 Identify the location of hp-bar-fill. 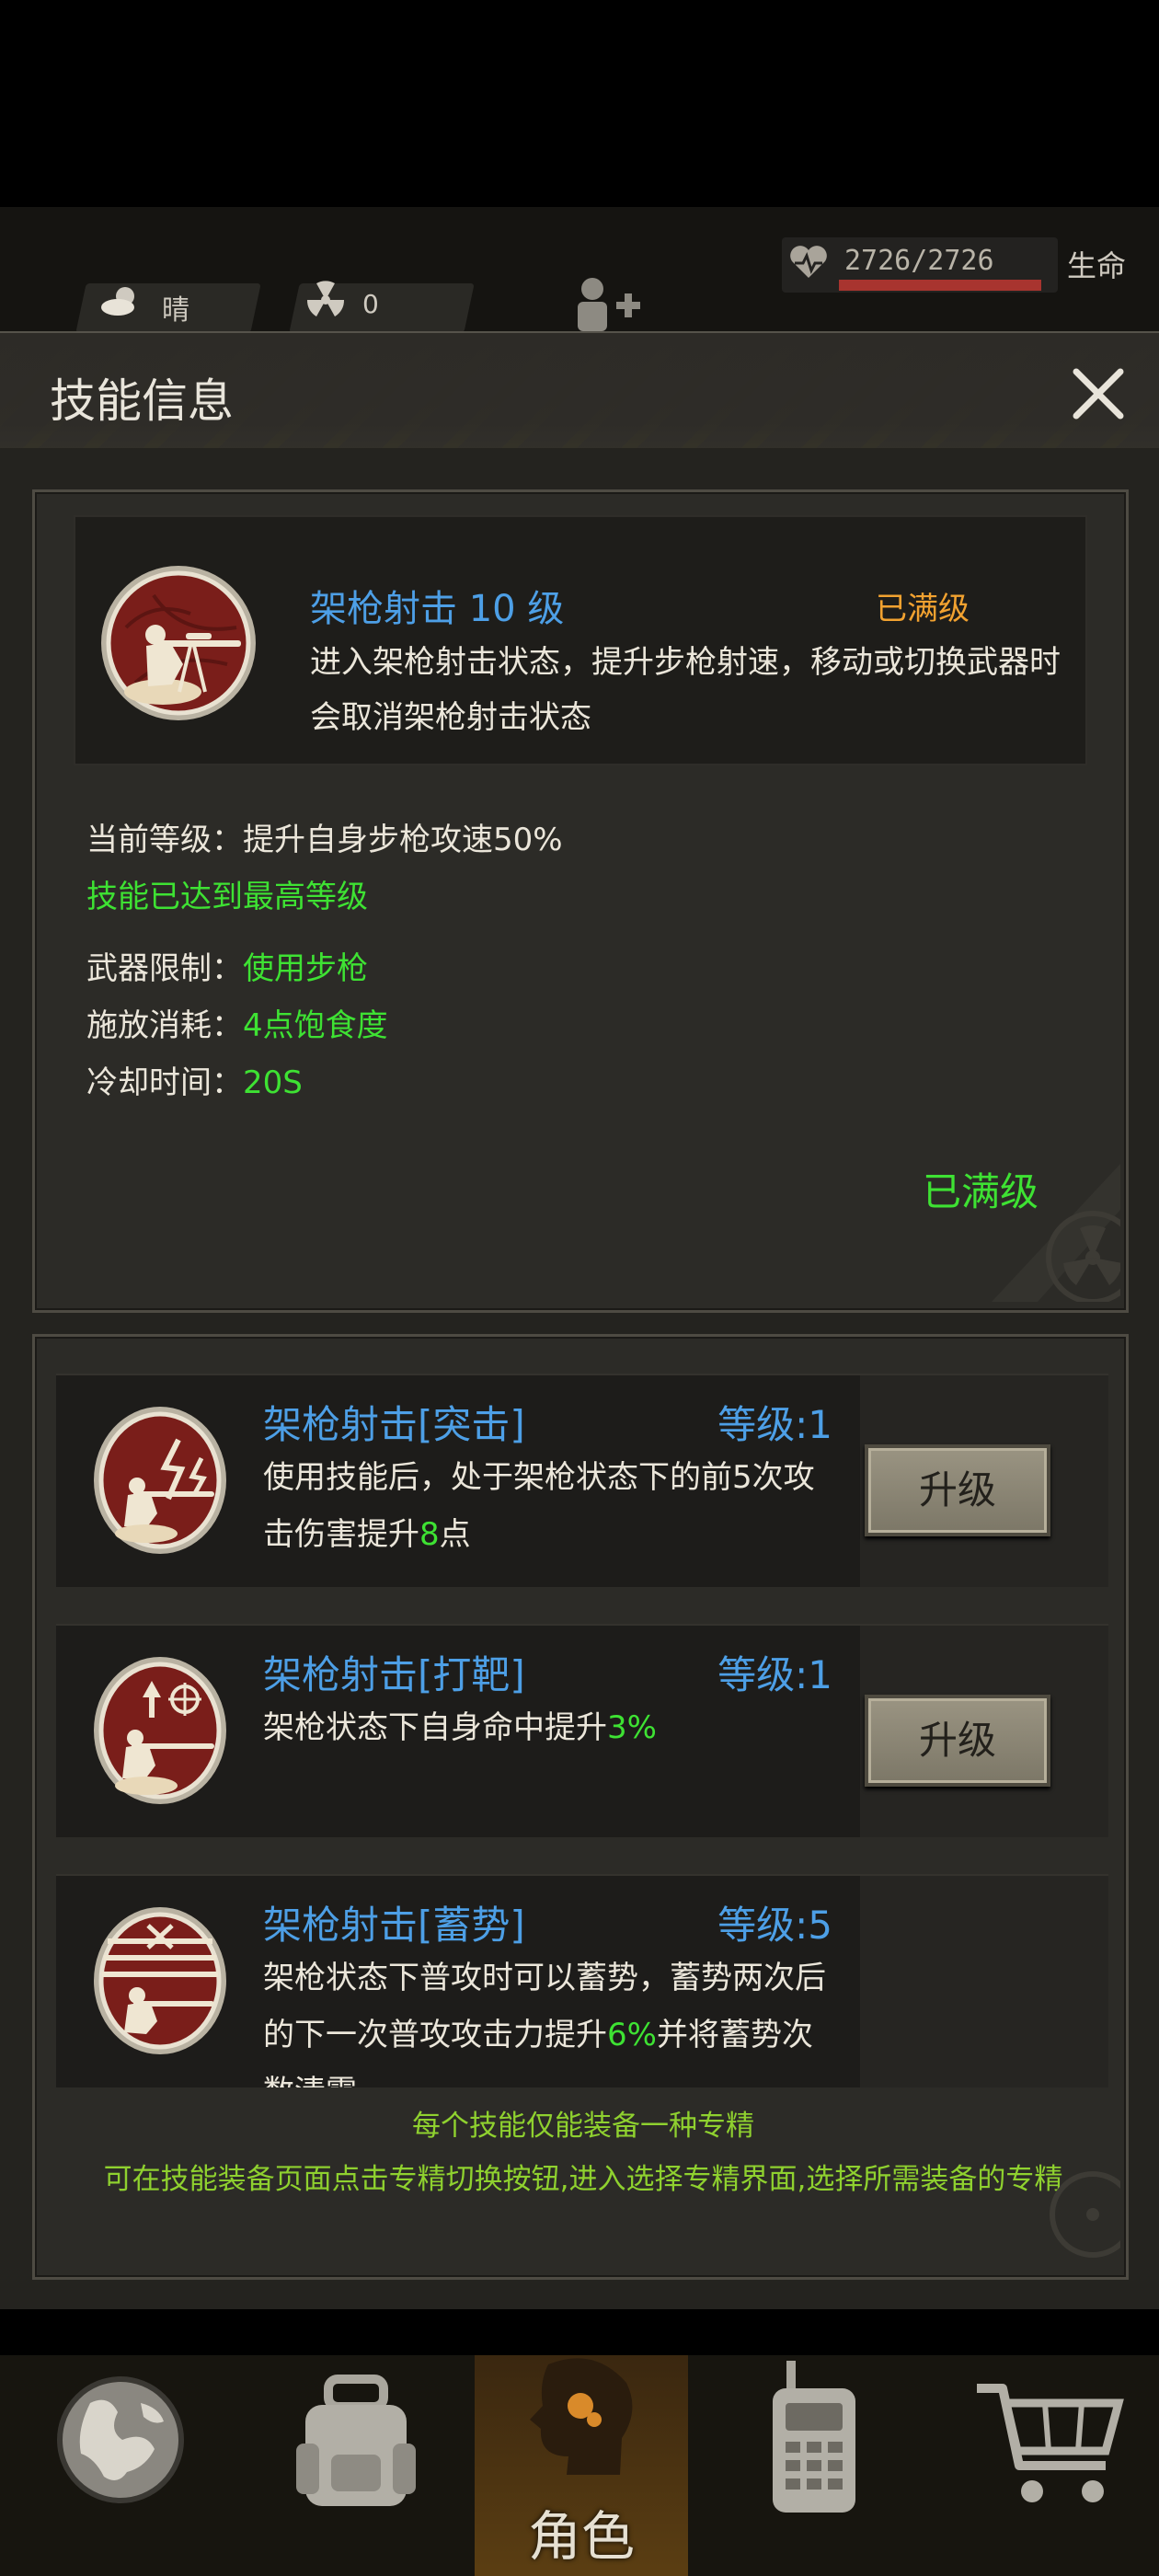
(940, 285).